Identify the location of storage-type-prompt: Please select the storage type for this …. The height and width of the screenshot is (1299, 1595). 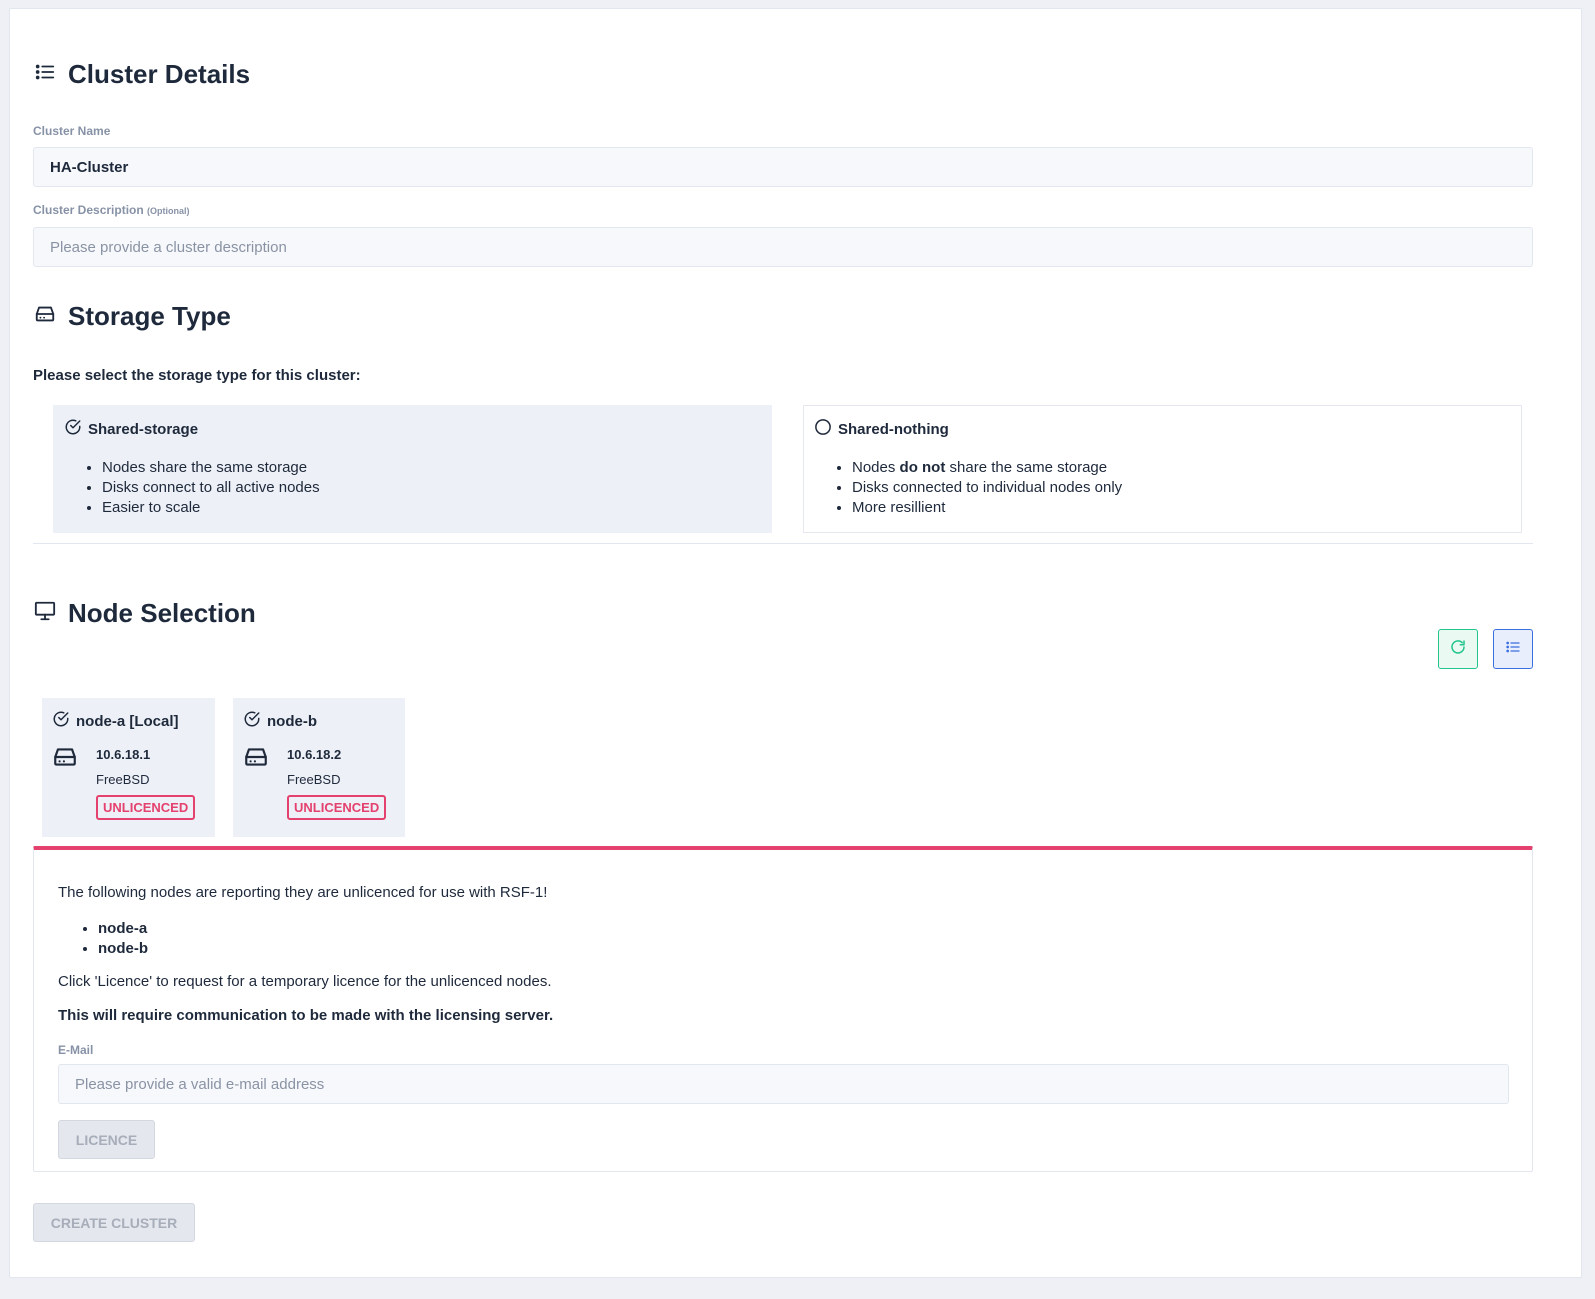
(197, 375).